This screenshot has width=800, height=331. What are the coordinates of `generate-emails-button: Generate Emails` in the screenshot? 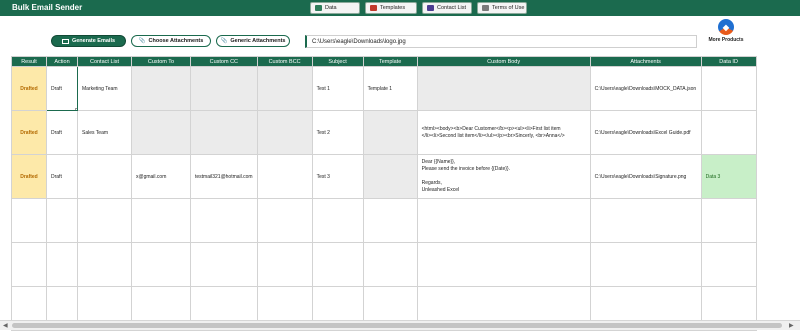 It's located at (88, 41).